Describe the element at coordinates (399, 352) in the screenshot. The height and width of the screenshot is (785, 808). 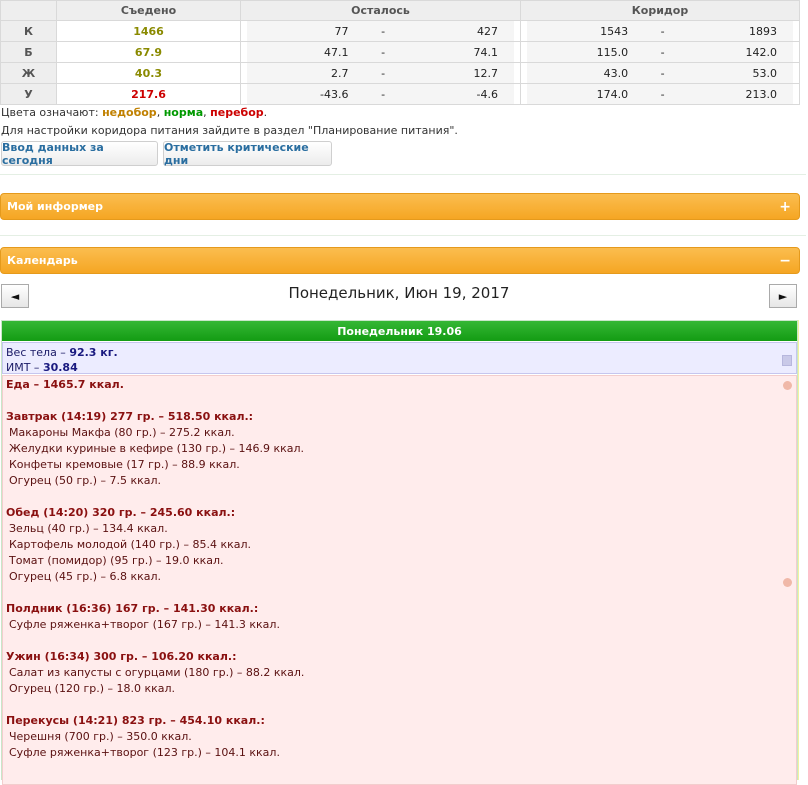
I see `weight-line: Вес тела – 92.3 кг.` at that location.